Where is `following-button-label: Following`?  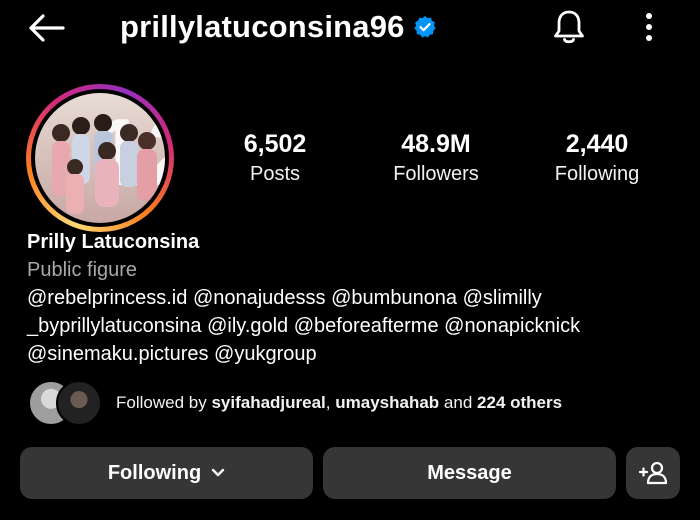
following-button-label: Following is located at coordinates (154, 472).